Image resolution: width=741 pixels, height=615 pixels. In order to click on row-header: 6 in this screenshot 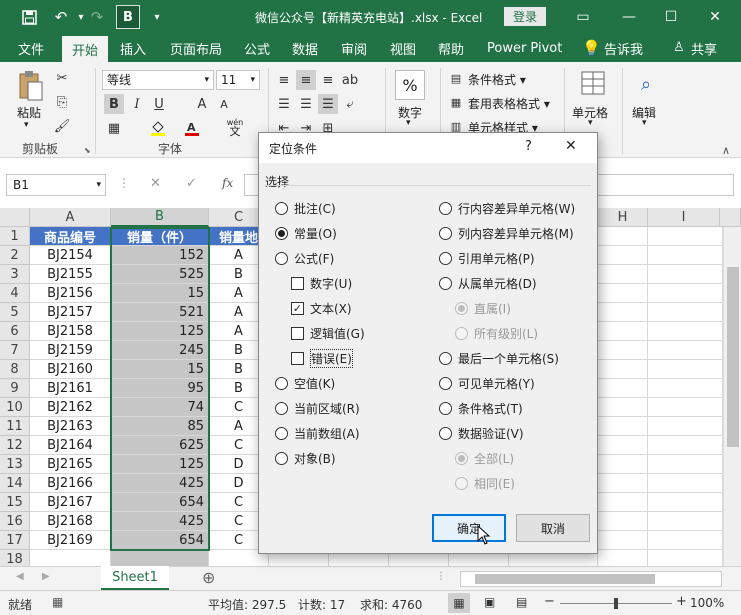, I will do `click(15, 331)`.